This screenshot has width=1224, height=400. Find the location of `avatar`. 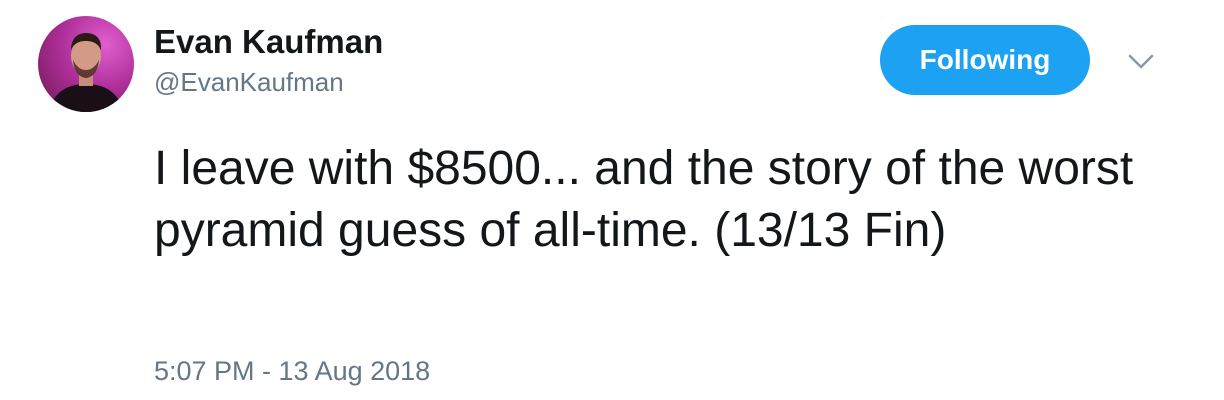

avatar is located at coordinates (86, 64).